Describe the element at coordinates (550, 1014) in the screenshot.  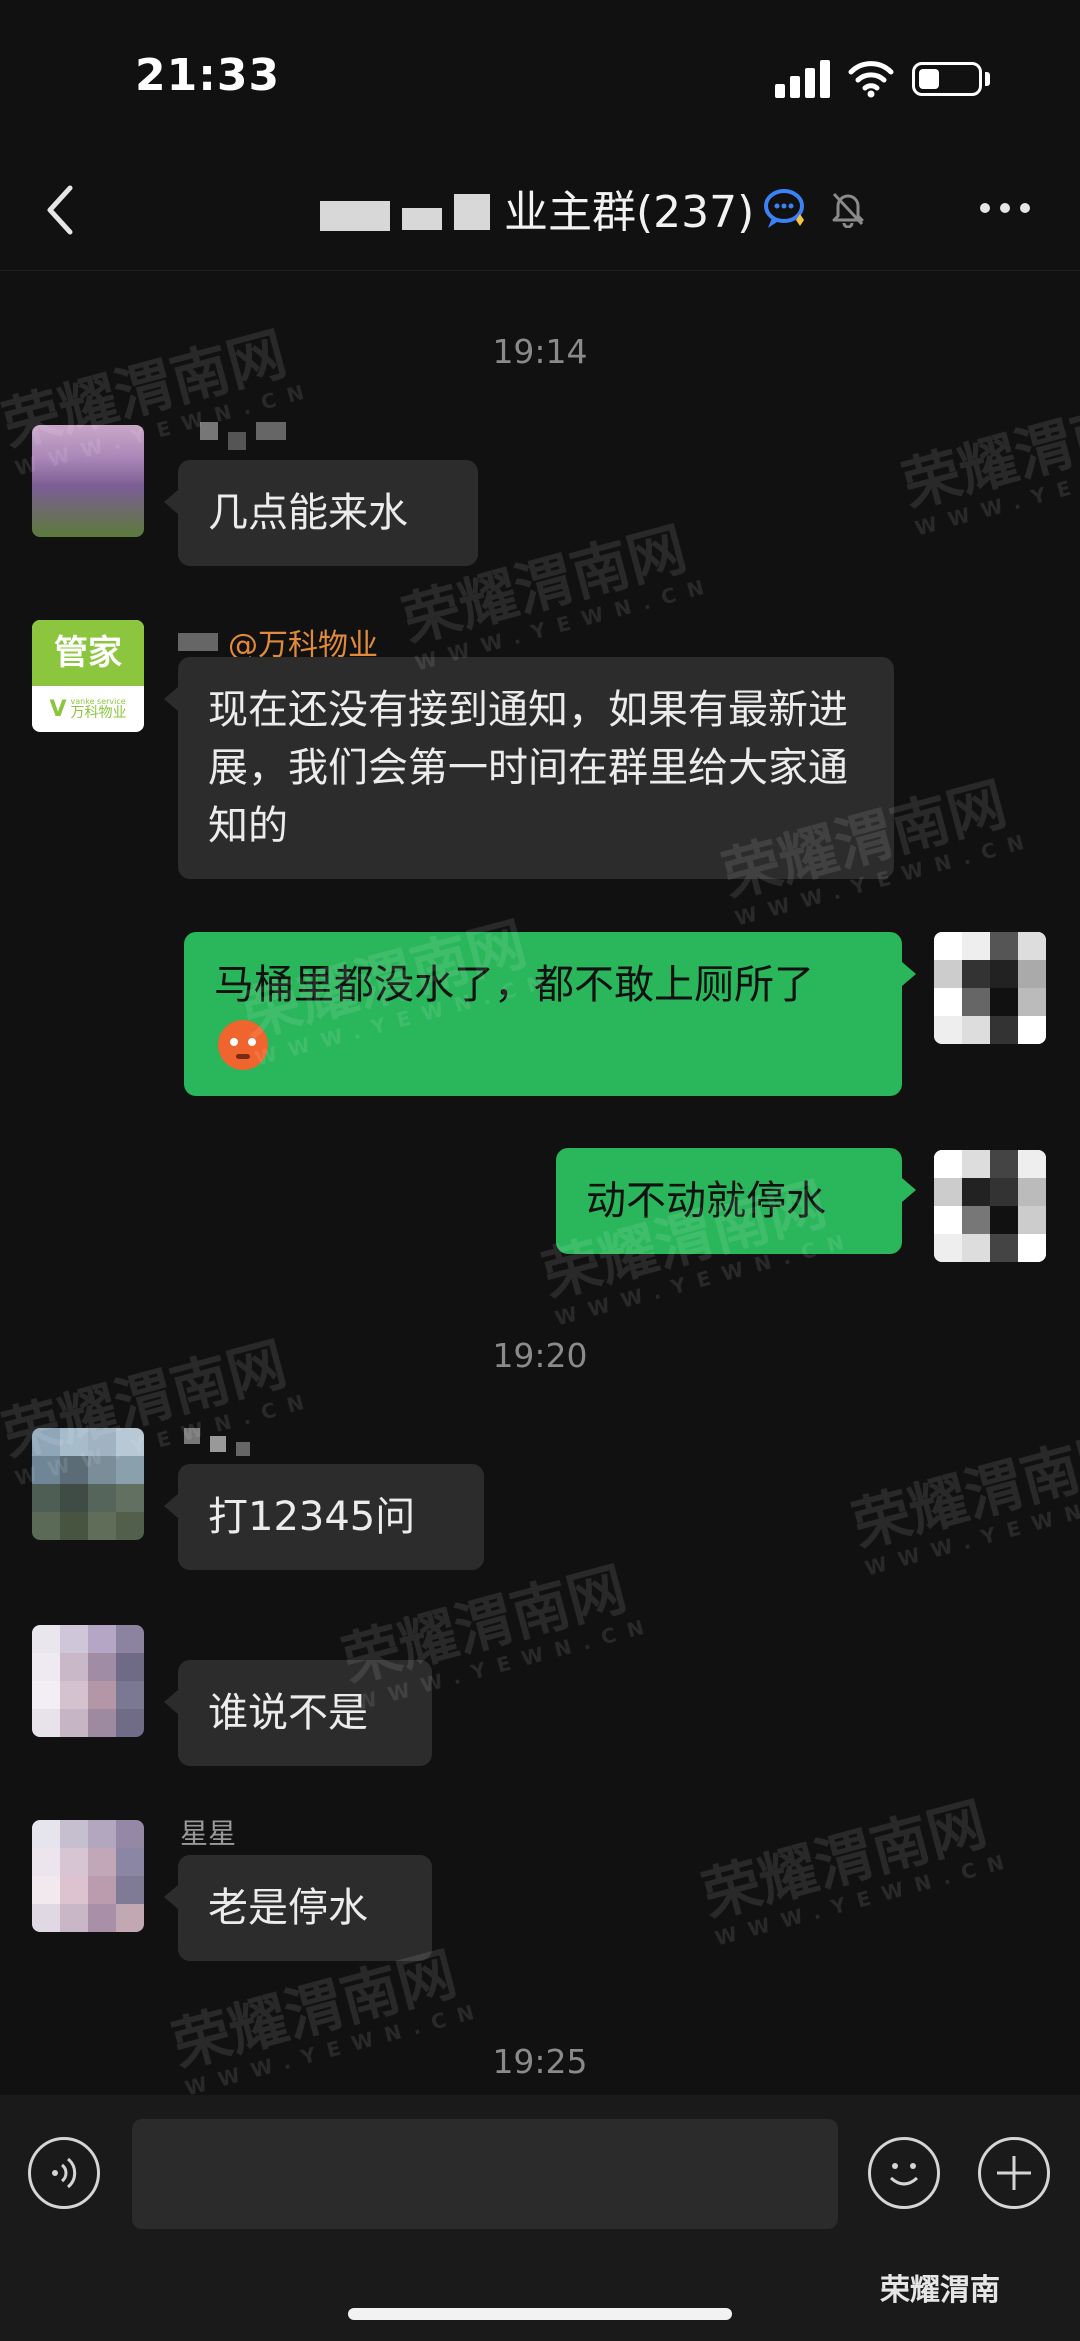
I see `message-bubble-outgoing: 马桶里都没水了，都不敢上厕所了` at that location.